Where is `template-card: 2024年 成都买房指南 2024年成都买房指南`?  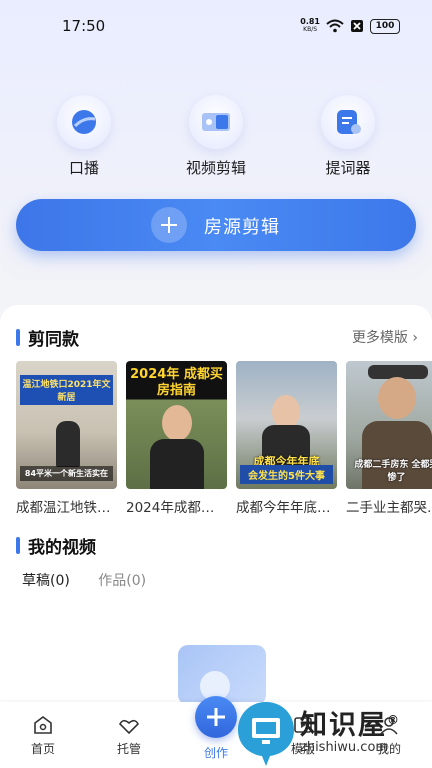
template-card: 2024年 成都买房指南 2024年成都买房指南 is located at coordinates (176, 438).